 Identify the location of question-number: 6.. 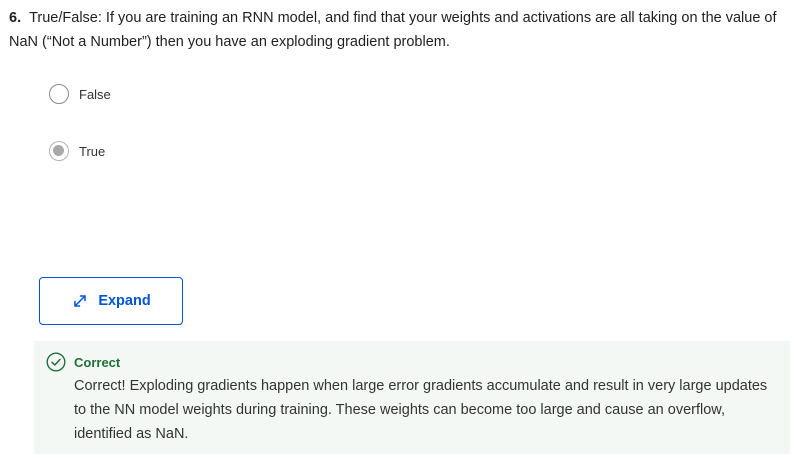
(15, 18).